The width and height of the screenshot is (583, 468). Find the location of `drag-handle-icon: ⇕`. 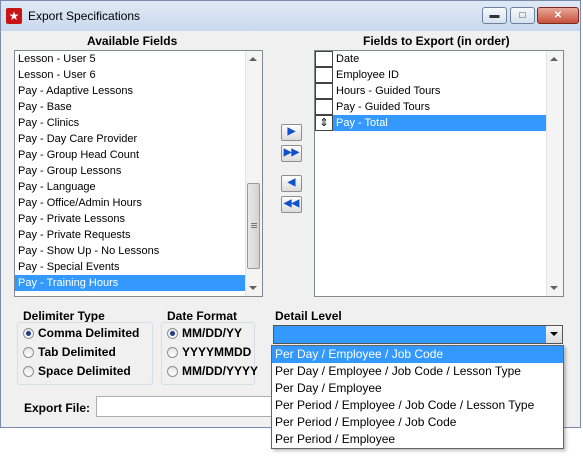

drag-handle-icon: ⇕ is located at coordinates (324, 123).